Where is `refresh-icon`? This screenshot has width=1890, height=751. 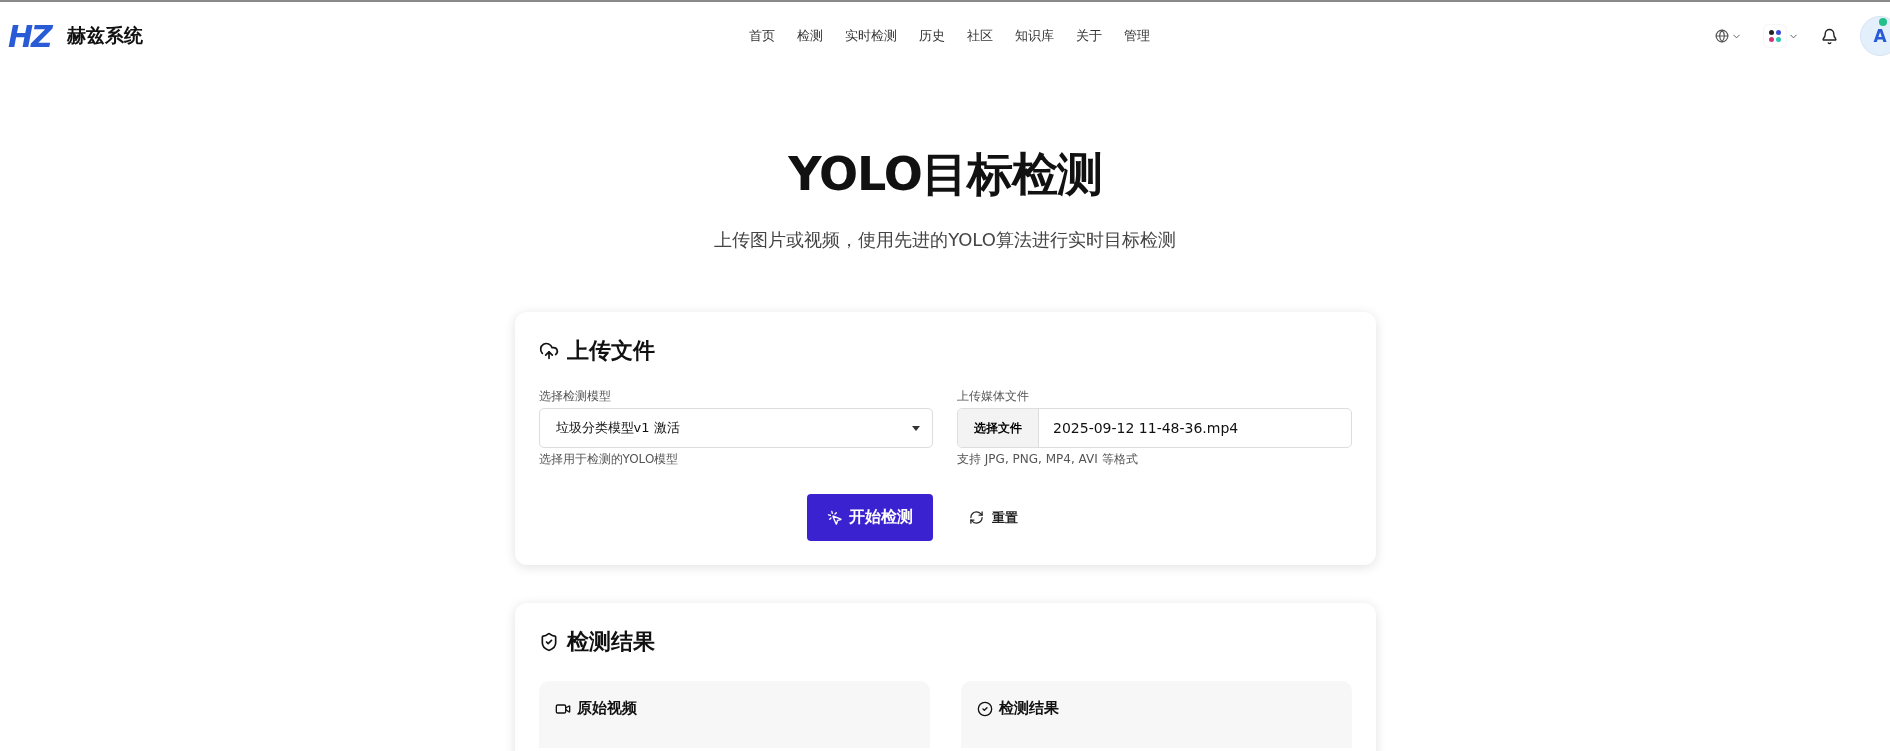
refresh-icon is located at coordinates (976, 517).